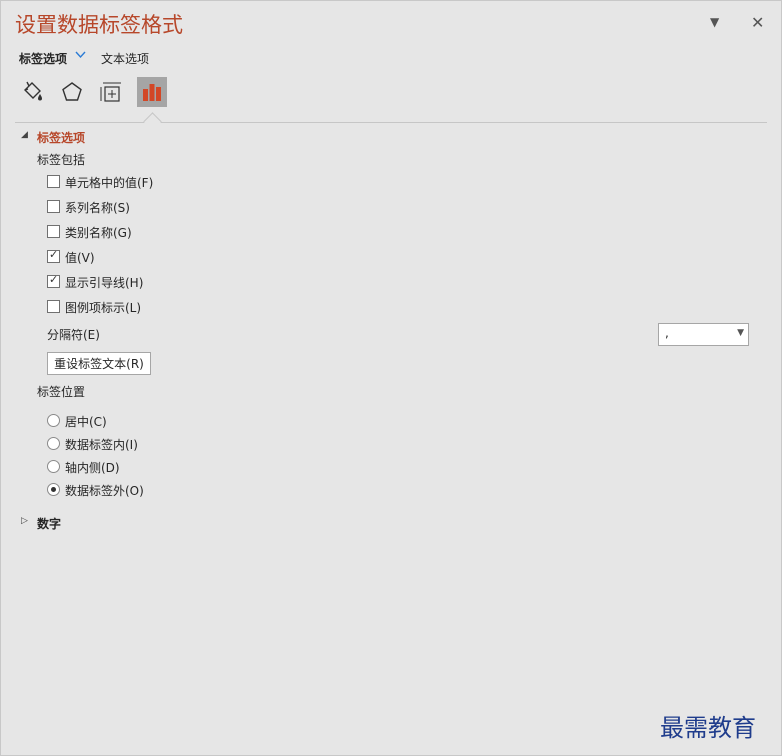 The width and height of the screenshot is (782, 756). What do you see at coordinates (104, 283) in the screenshot?
I see `checkbox-label: 显示引导线(H)` at bounding box center [104, 283].